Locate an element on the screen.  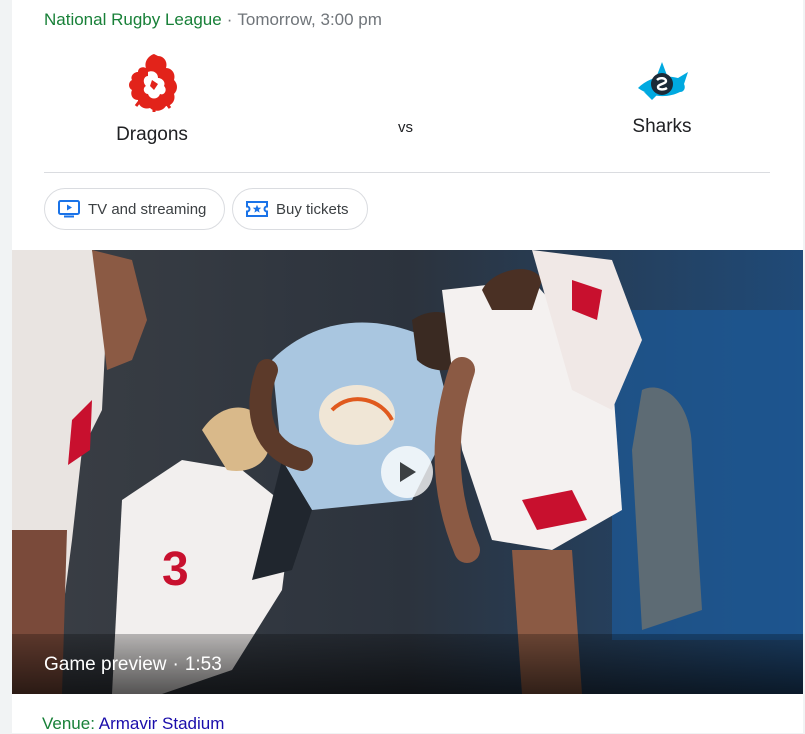
video-caption: Game preview · 1:53 is located at coordinates (133, 665).